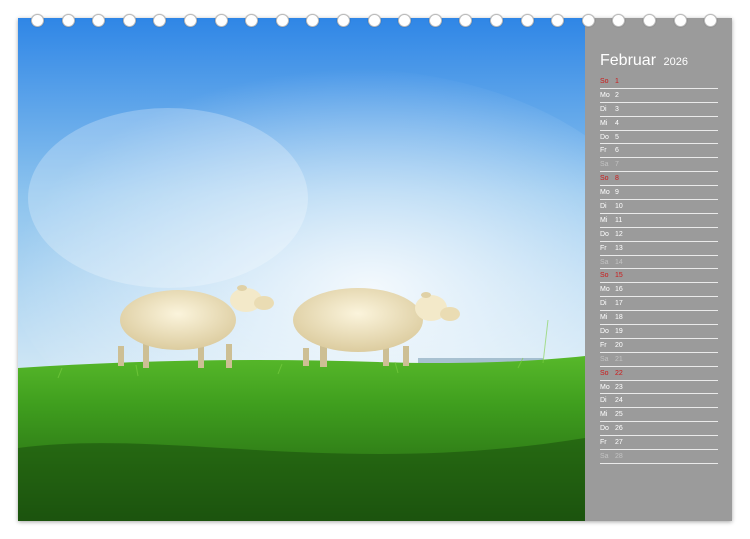  What do you see at coordinates (619, 262) in the screenshot?
I see `day-number: 14` at bounding box center [619, 262].